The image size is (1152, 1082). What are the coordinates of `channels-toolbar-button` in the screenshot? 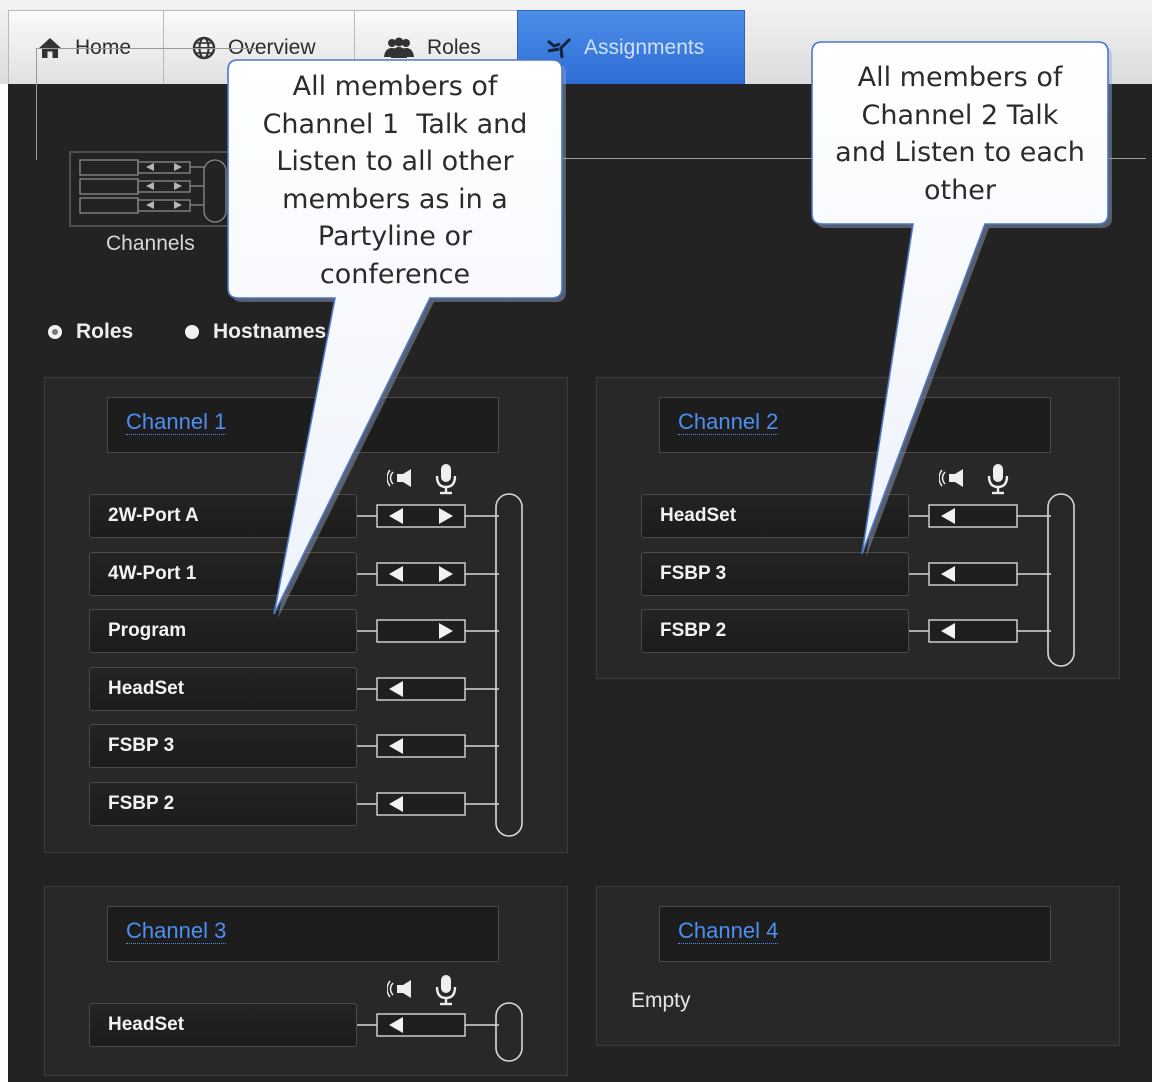 It's located at (153, 190).